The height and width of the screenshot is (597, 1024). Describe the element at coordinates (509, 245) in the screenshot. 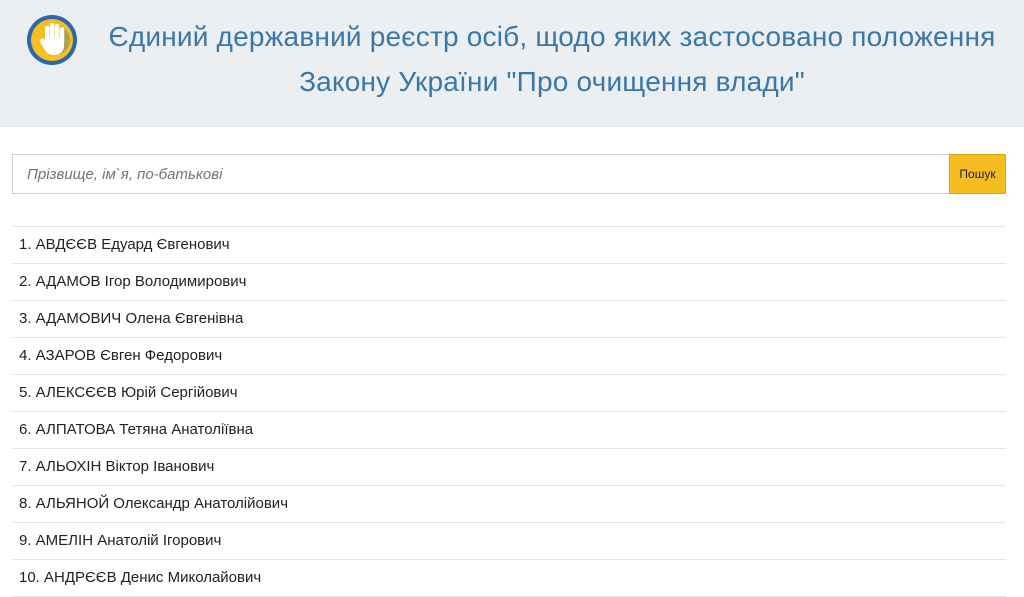

I see `list-item: 1. АВДЄЄВ Едуард Євгенович` at that location.